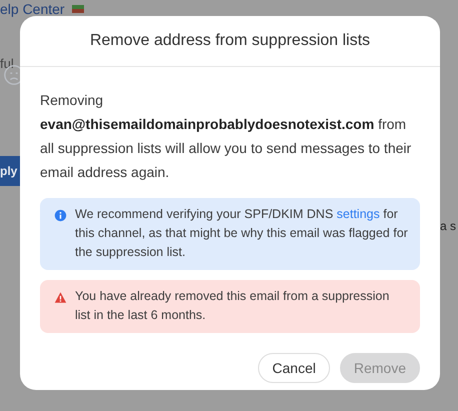 The width and height of the screenshot is (458, 411). What do you see at coordinates (230, 41) in the screenshot?
I see `dialog-title: Remove address from suppression lists` at bounding box center [230, 41].